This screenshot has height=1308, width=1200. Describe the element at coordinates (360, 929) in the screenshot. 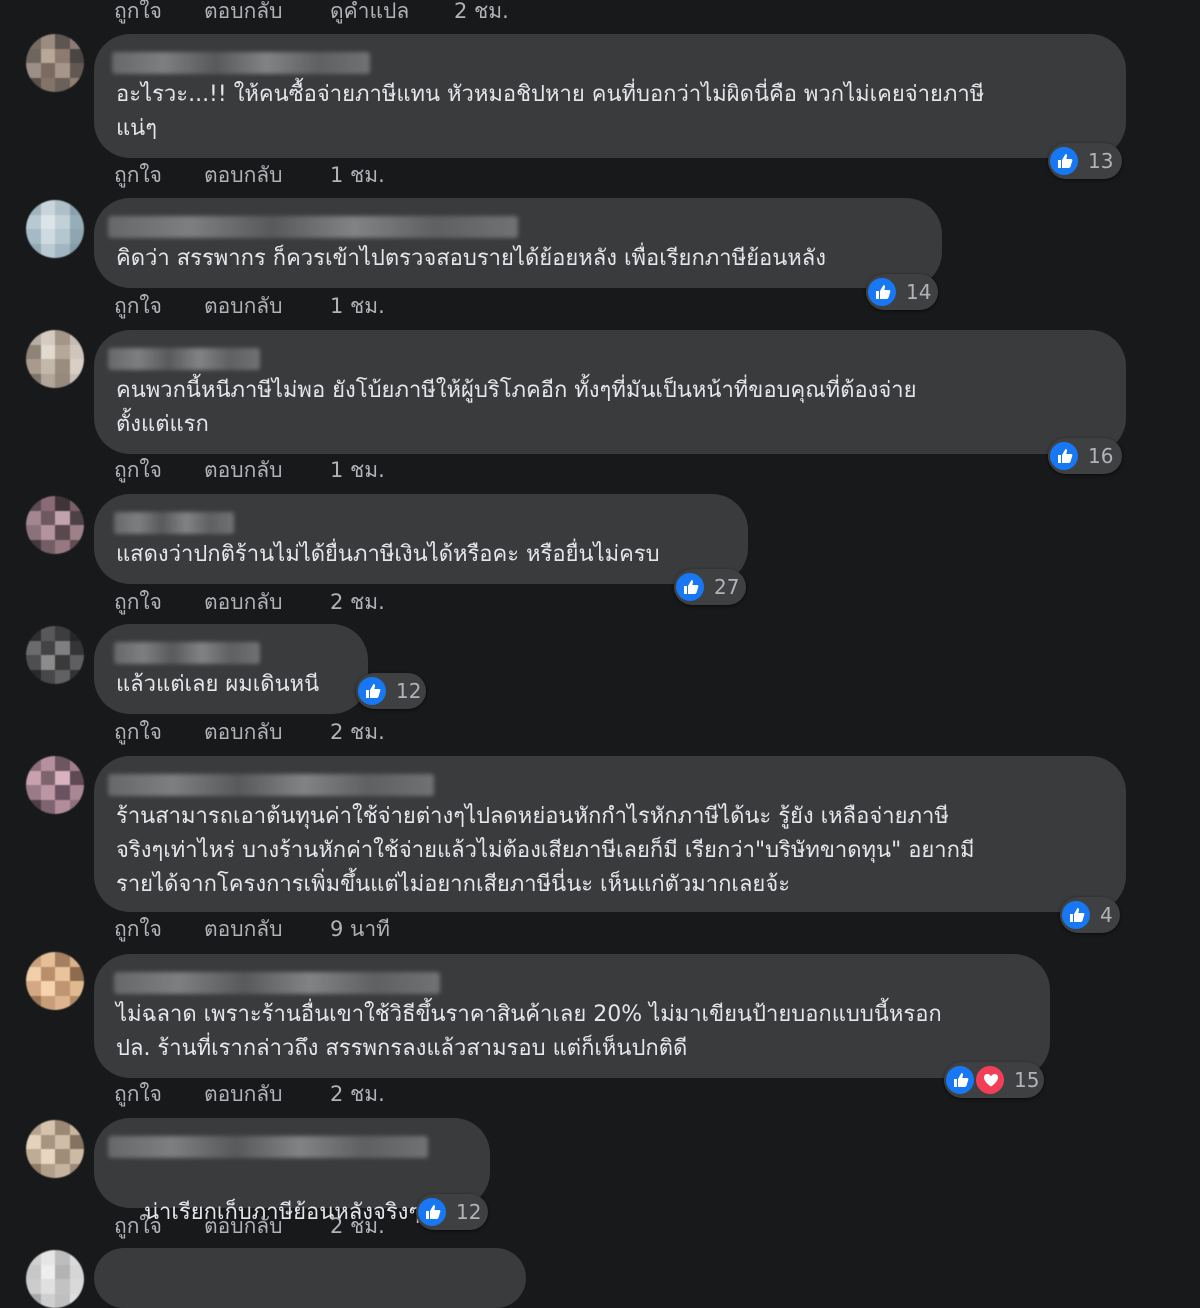

I see `comment-time: 9 นาที` at that location.